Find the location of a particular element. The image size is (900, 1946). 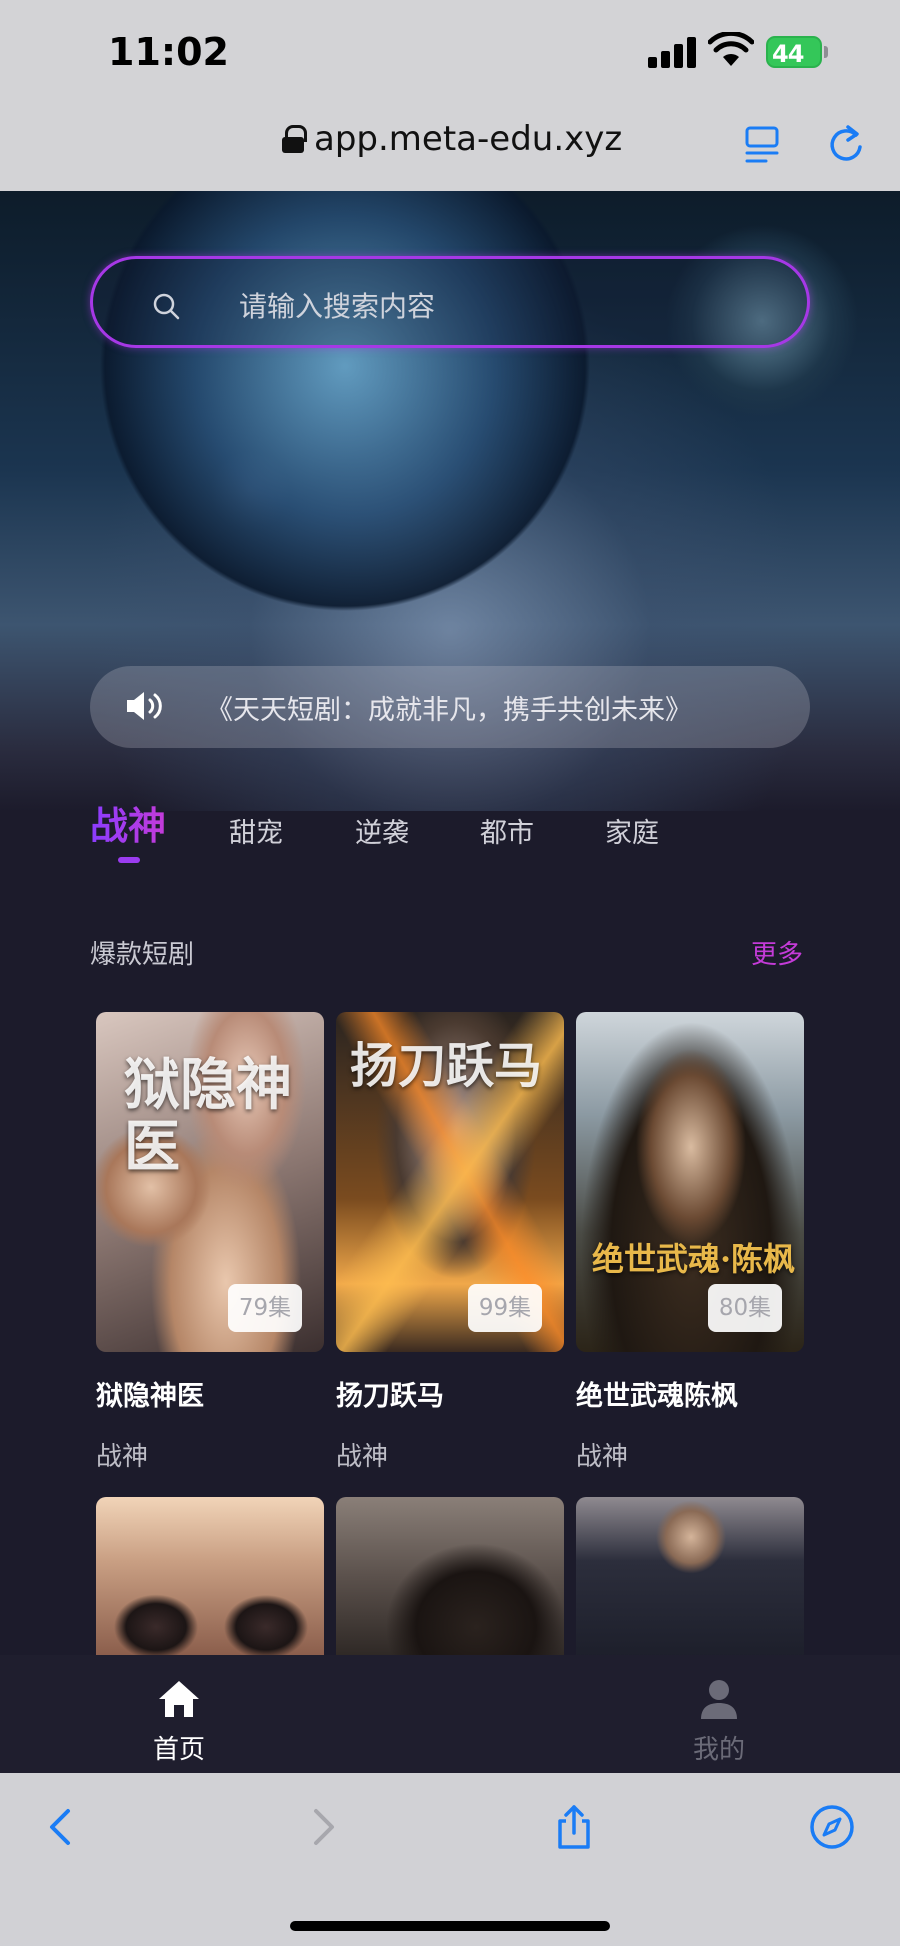

nav-mine: 我的 is located at coordinates (719, 1721).